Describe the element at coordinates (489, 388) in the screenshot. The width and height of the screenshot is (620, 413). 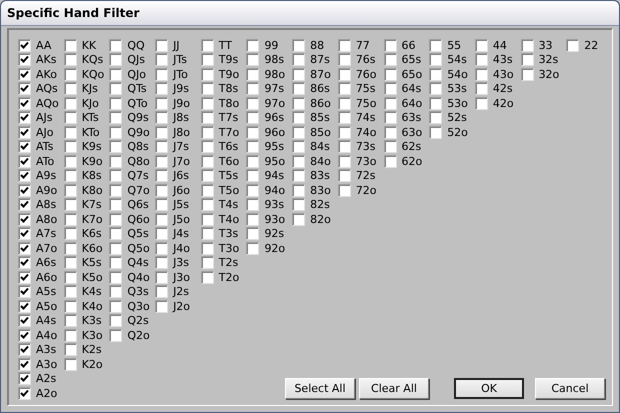
I see `dialog-button: OK` at that location.